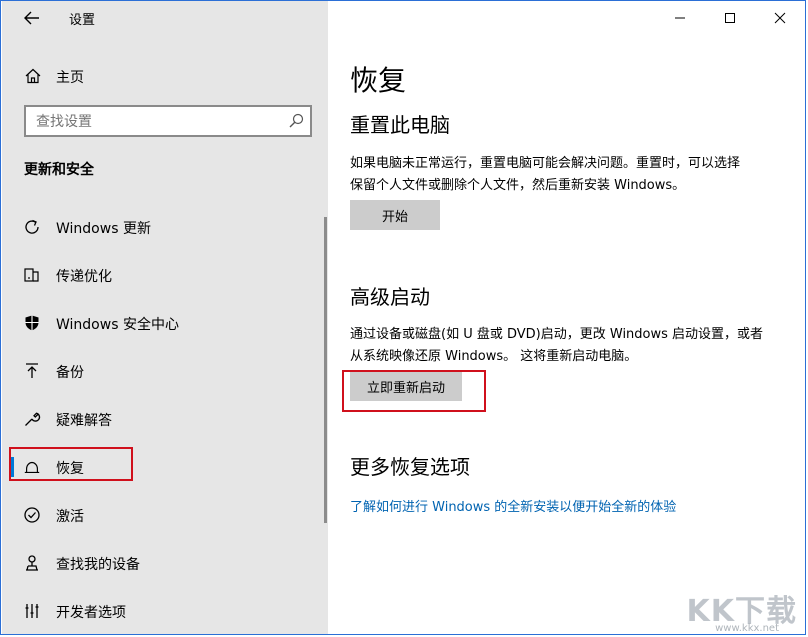 The image size is (808, 637). I want to click on advanced-startup-description-line-1: 通过设备或磁盘(如 U 盘或 DVD)启动，更改 Windows 启动设置，或者, so click(557, 334).